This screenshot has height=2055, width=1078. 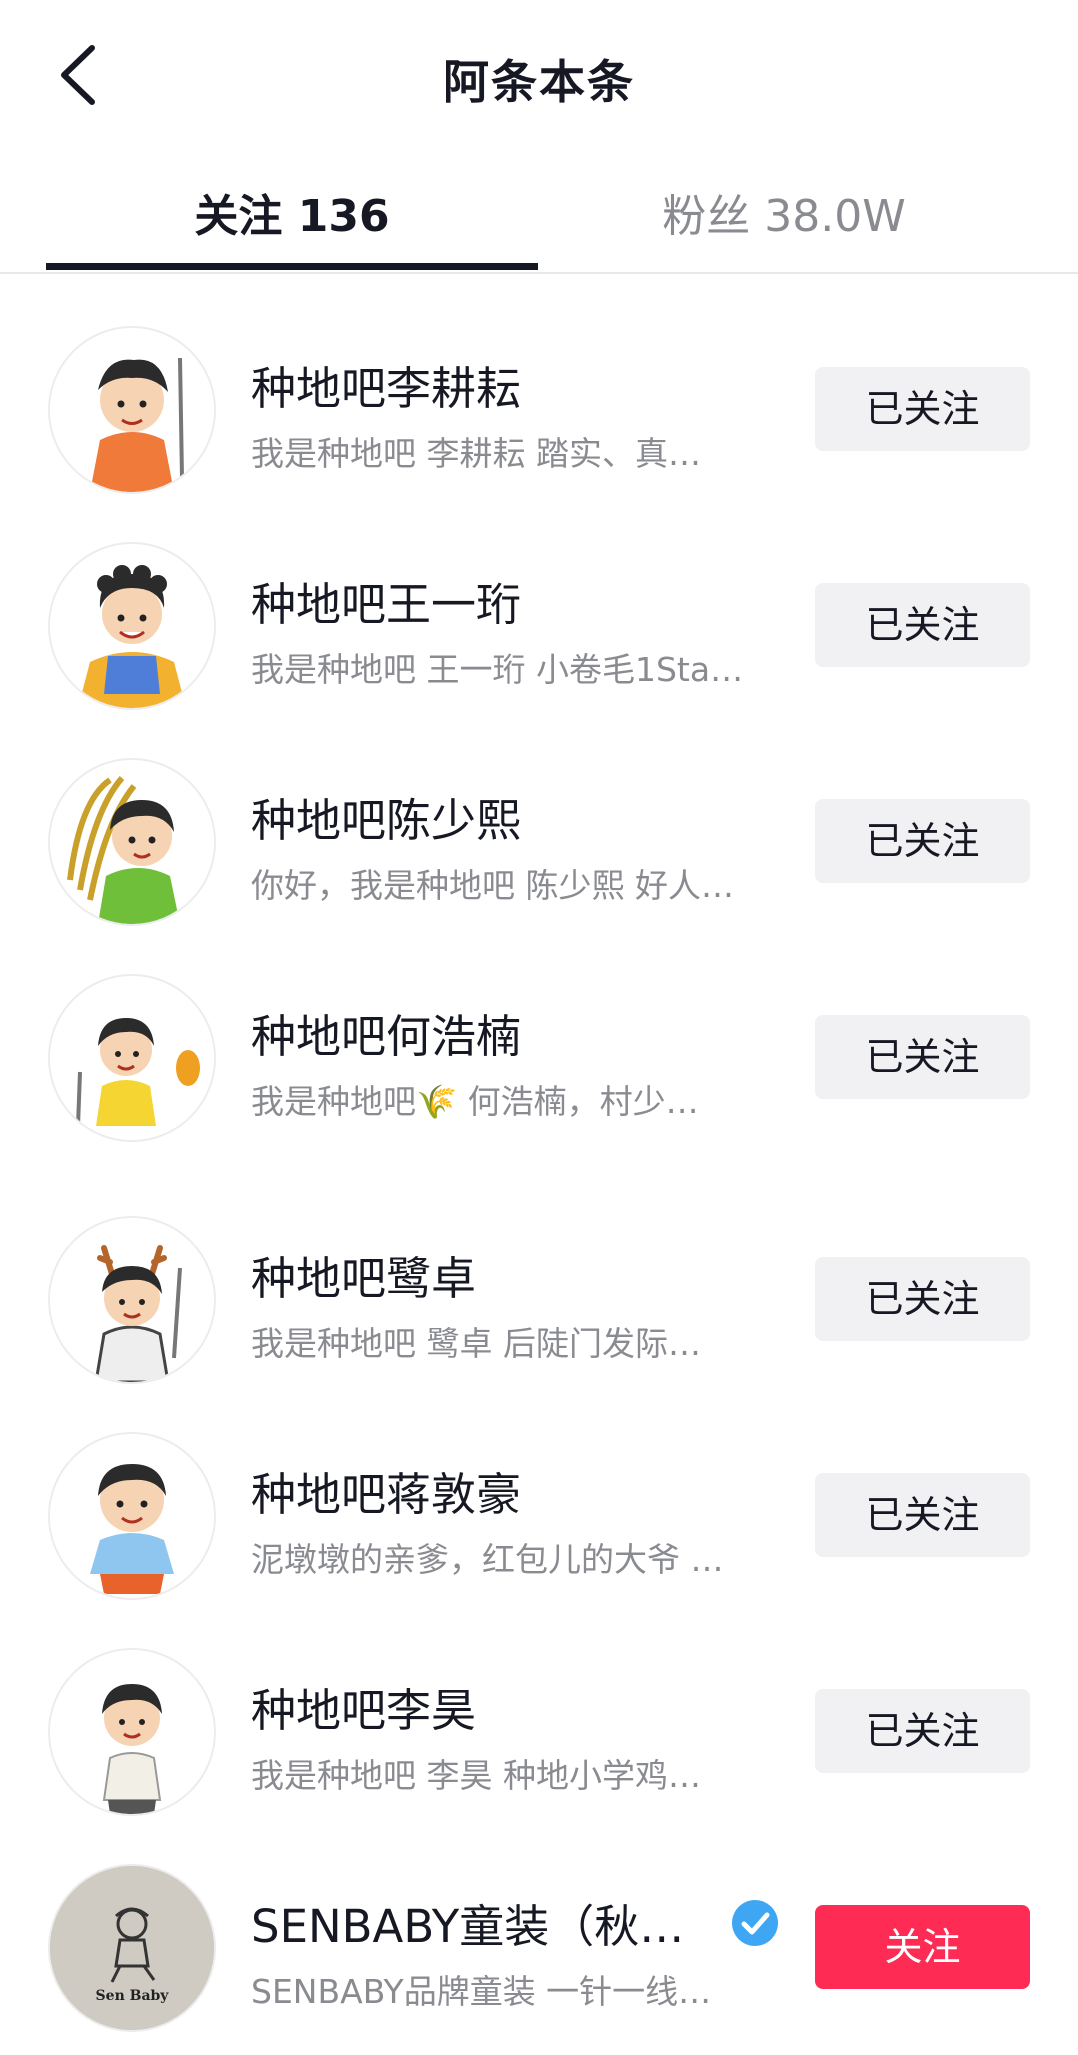 I want to click on list-item: 种地吧鹭卓 我是种地吧 鹭卓 后陡门发际… 已关注, so click(x=539, y=1273).